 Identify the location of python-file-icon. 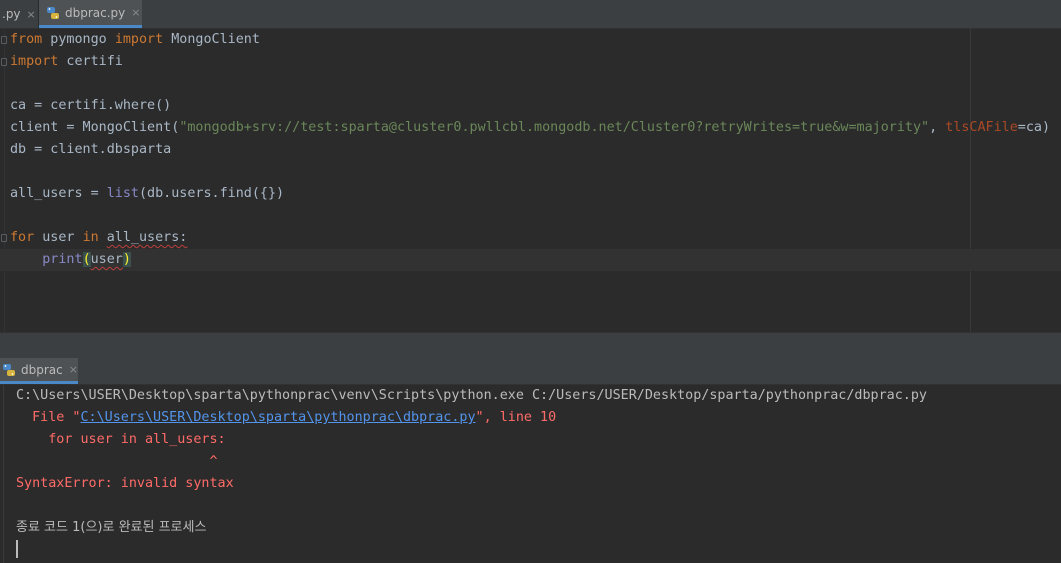
(53, 12).